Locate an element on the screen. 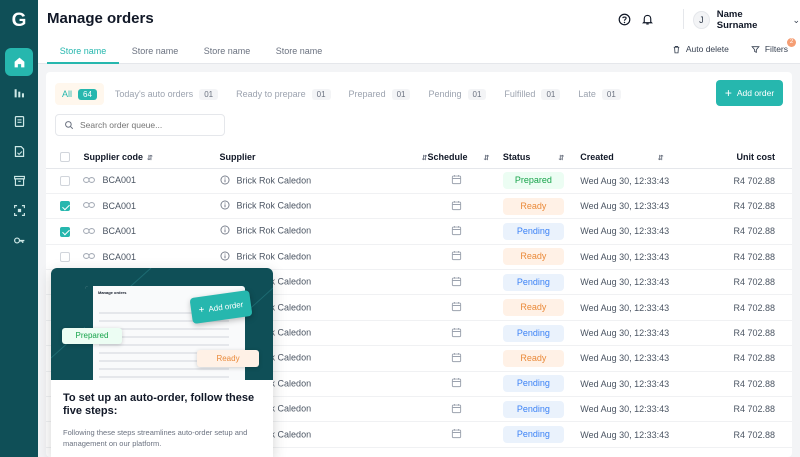 This screenshot has height=457, width=800. archive-icon is located at coordinates (19, 180).